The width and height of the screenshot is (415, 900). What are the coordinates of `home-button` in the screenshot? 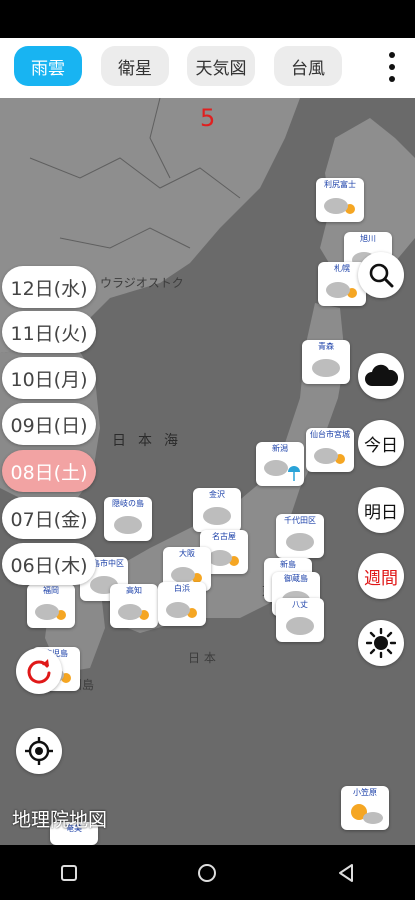 It's located at (207, 873).